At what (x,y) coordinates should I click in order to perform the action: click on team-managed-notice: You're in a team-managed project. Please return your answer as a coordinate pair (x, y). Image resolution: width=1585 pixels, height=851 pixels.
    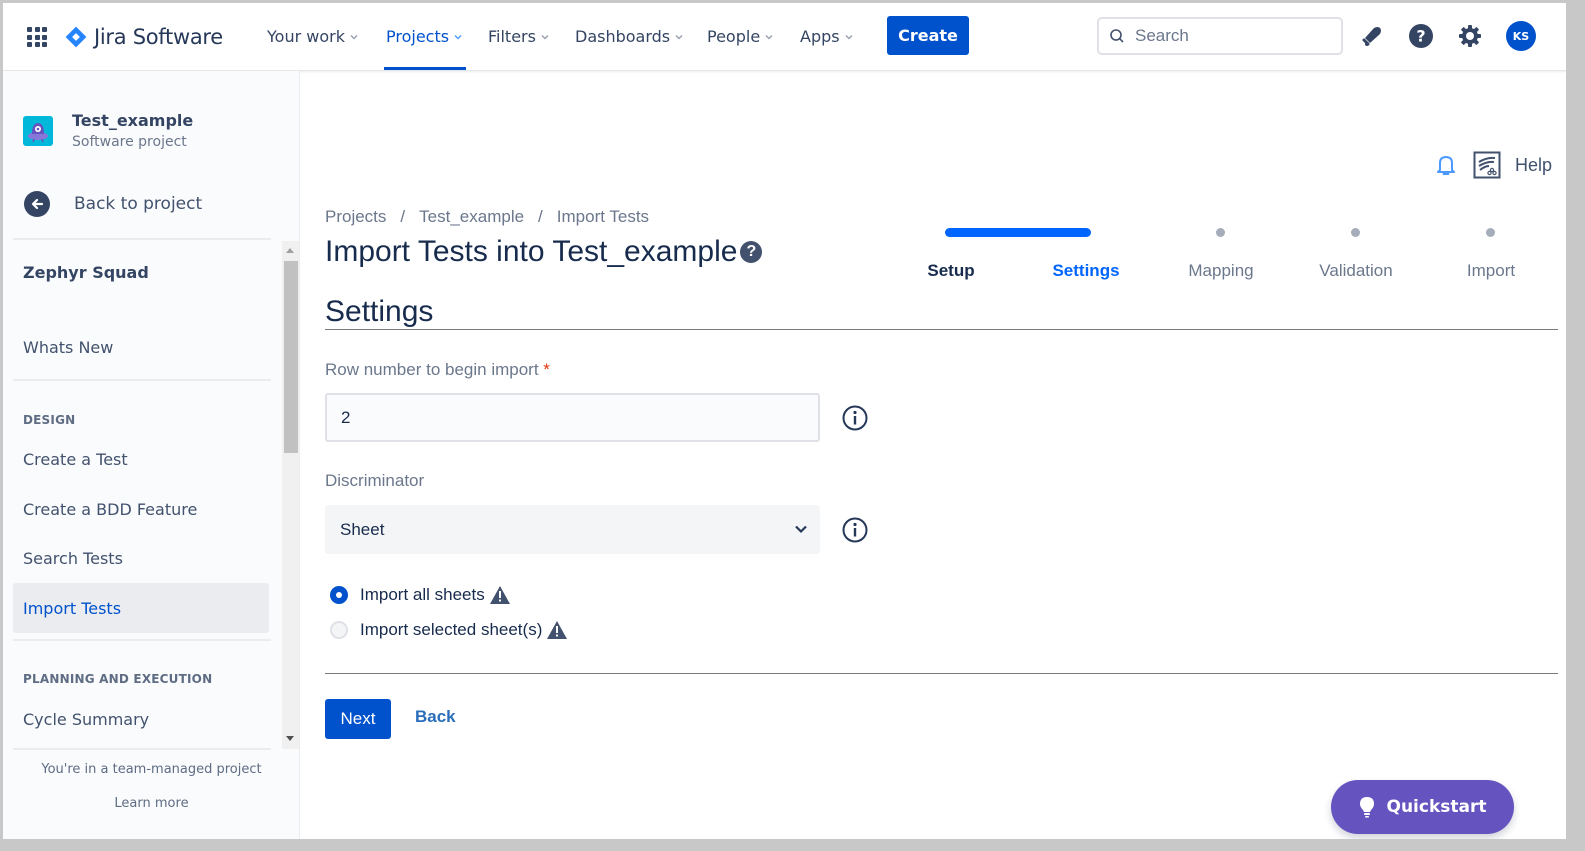
    Looking at the image, I should click on (151, 769).